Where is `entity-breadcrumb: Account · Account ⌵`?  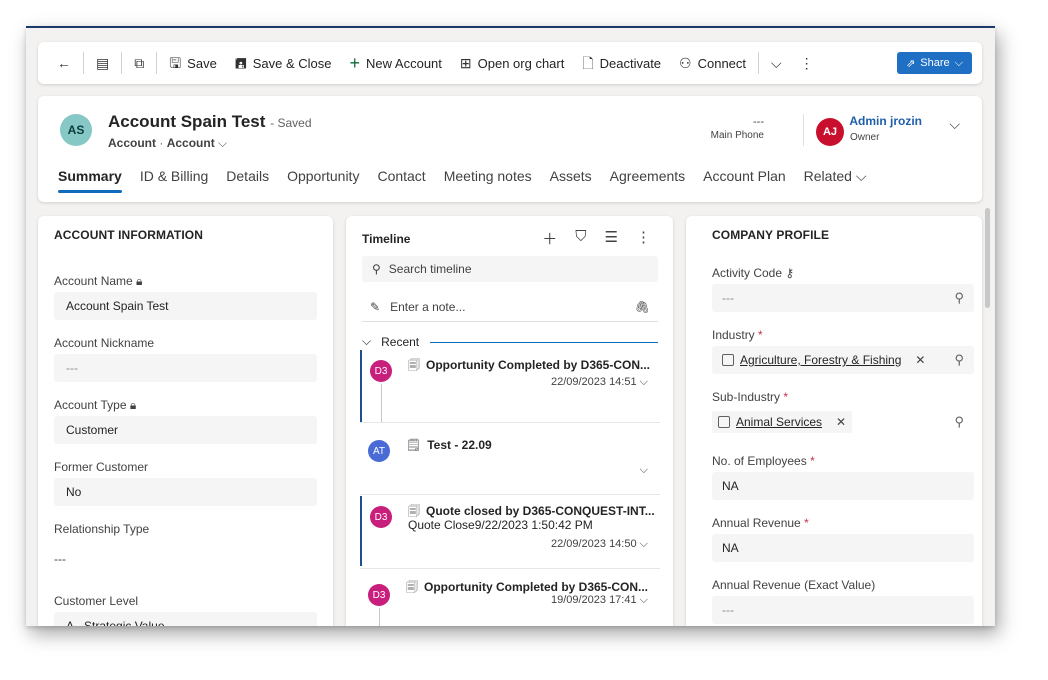 entity-breadcrumb: Account · Account ⌵ is located at coordinates (167, 143).